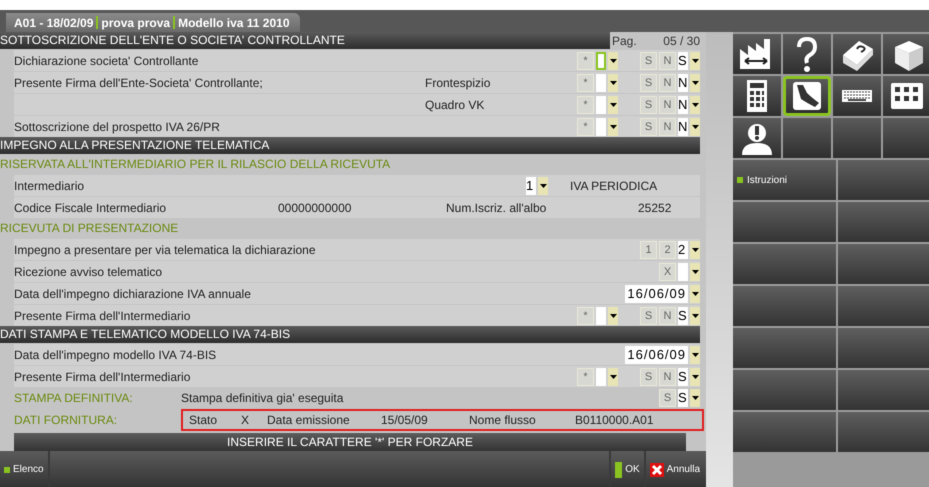  Describe the element at coordinates (103, 377) in the screenshot. I see `field-label: Presente Firma dell'Intermediario` at that location.